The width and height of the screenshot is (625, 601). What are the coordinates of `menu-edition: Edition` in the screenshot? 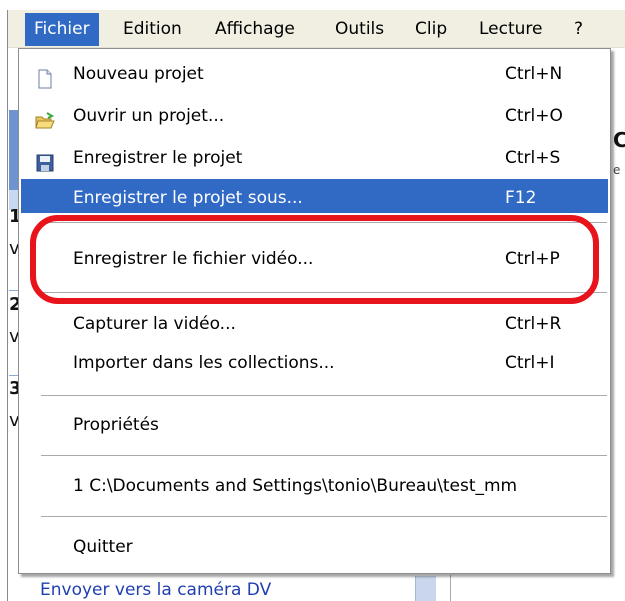 It's located at (152, 29).